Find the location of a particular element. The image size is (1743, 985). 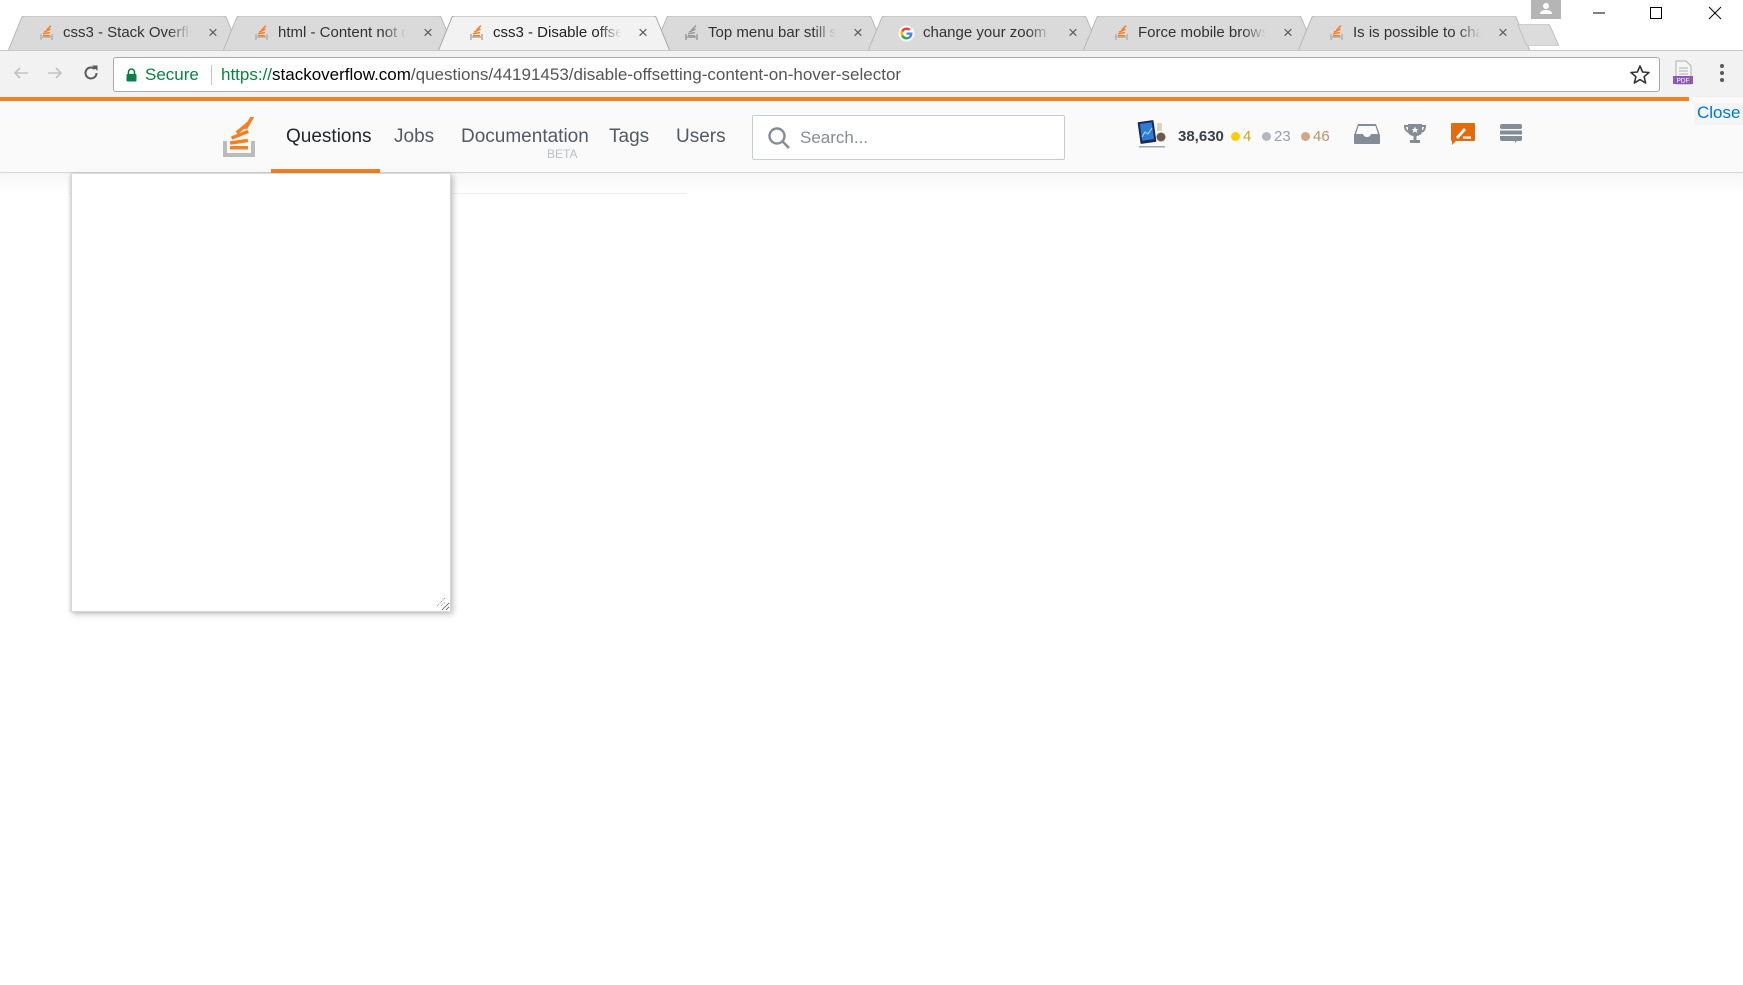

pdf-extension-icon: PDF is located at coordinates (1683, 73).